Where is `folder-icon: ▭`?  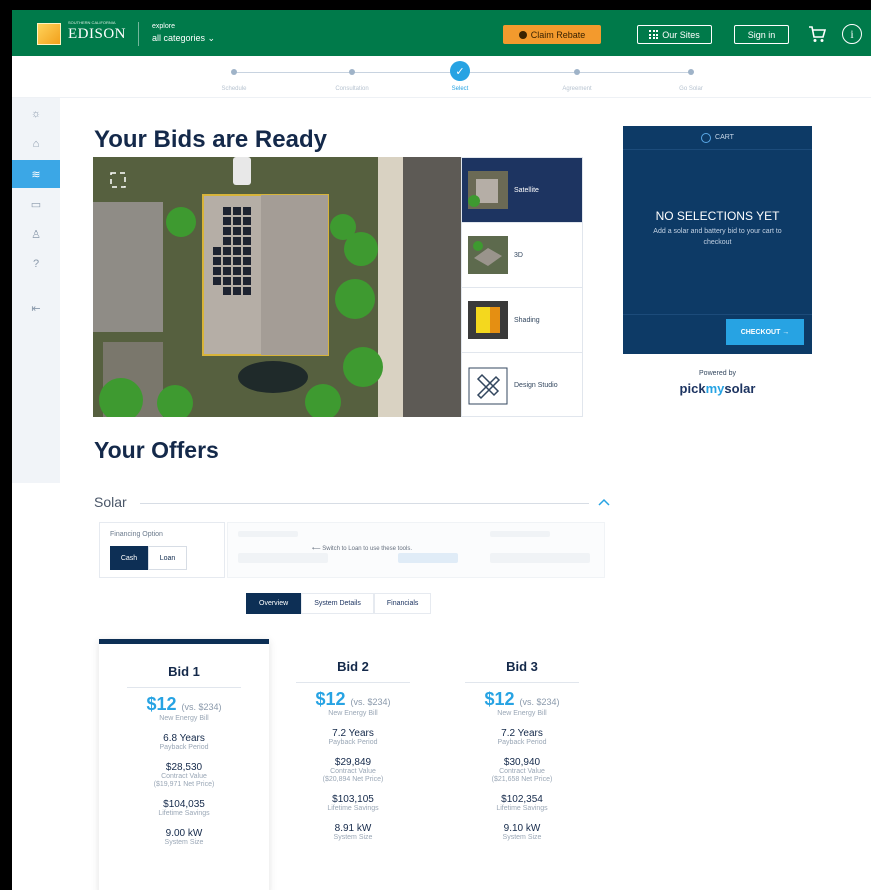
folder-icon: ▭ is located at coordinates (36, 204).